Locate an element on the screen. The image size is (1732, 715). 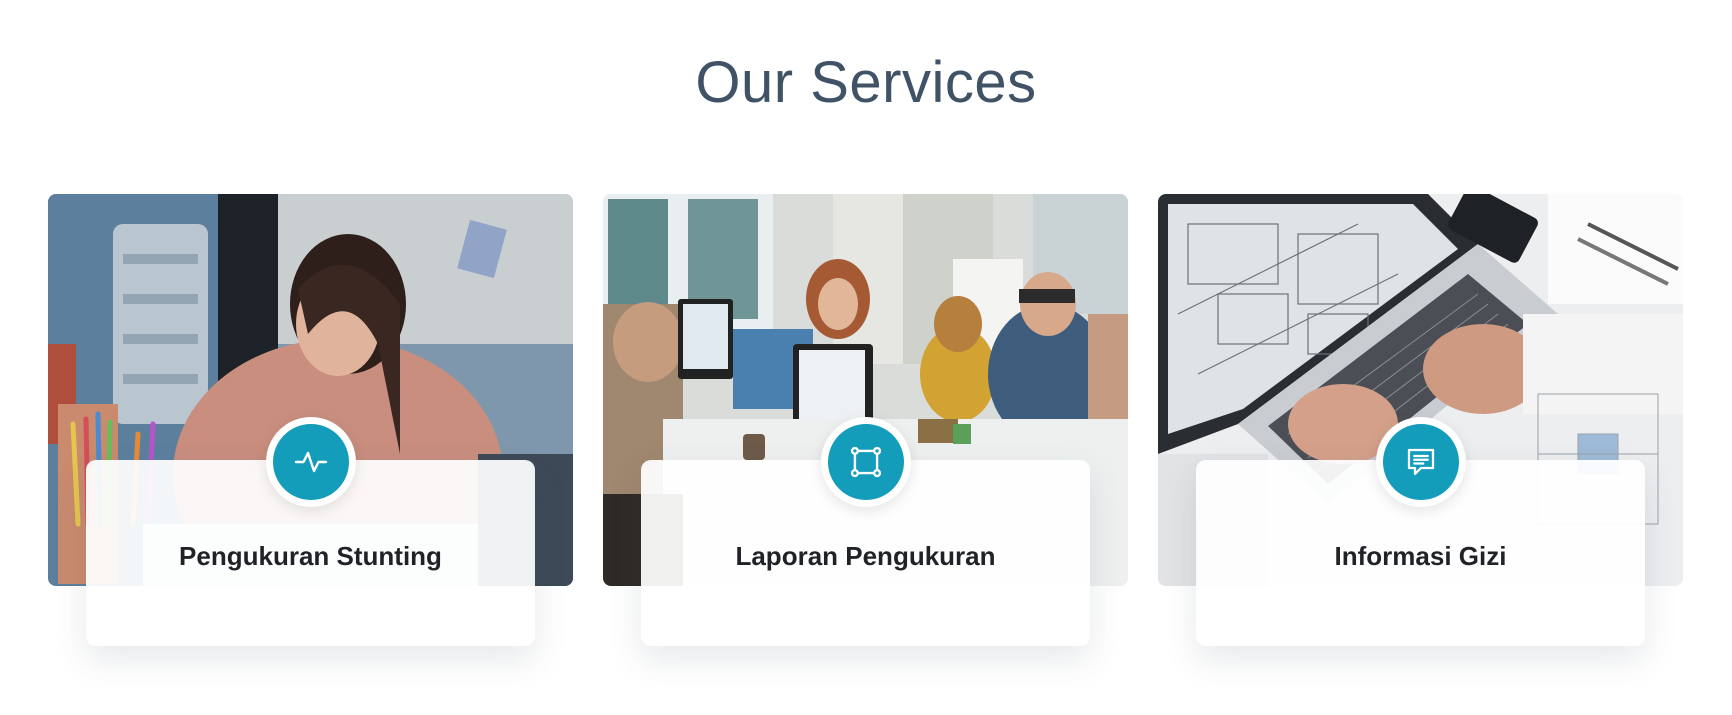
crop-square-nodes-icon is located at coordinates (866, 462).